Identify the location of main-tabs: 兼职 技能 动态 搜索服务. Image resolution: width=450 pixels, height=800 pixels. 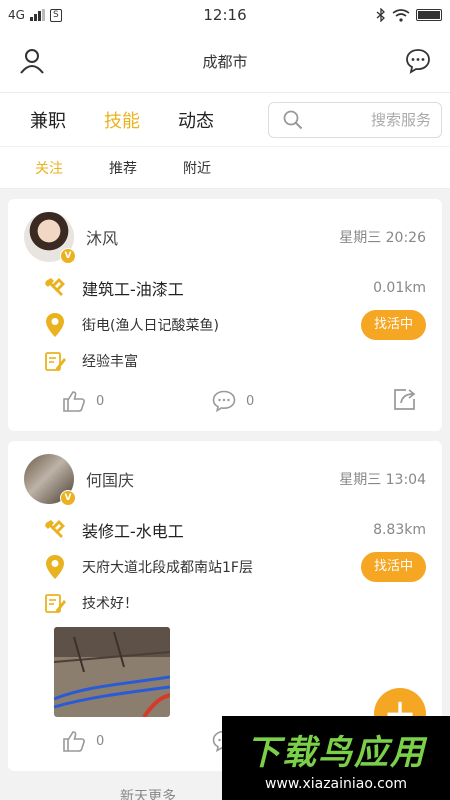
(225, 119).